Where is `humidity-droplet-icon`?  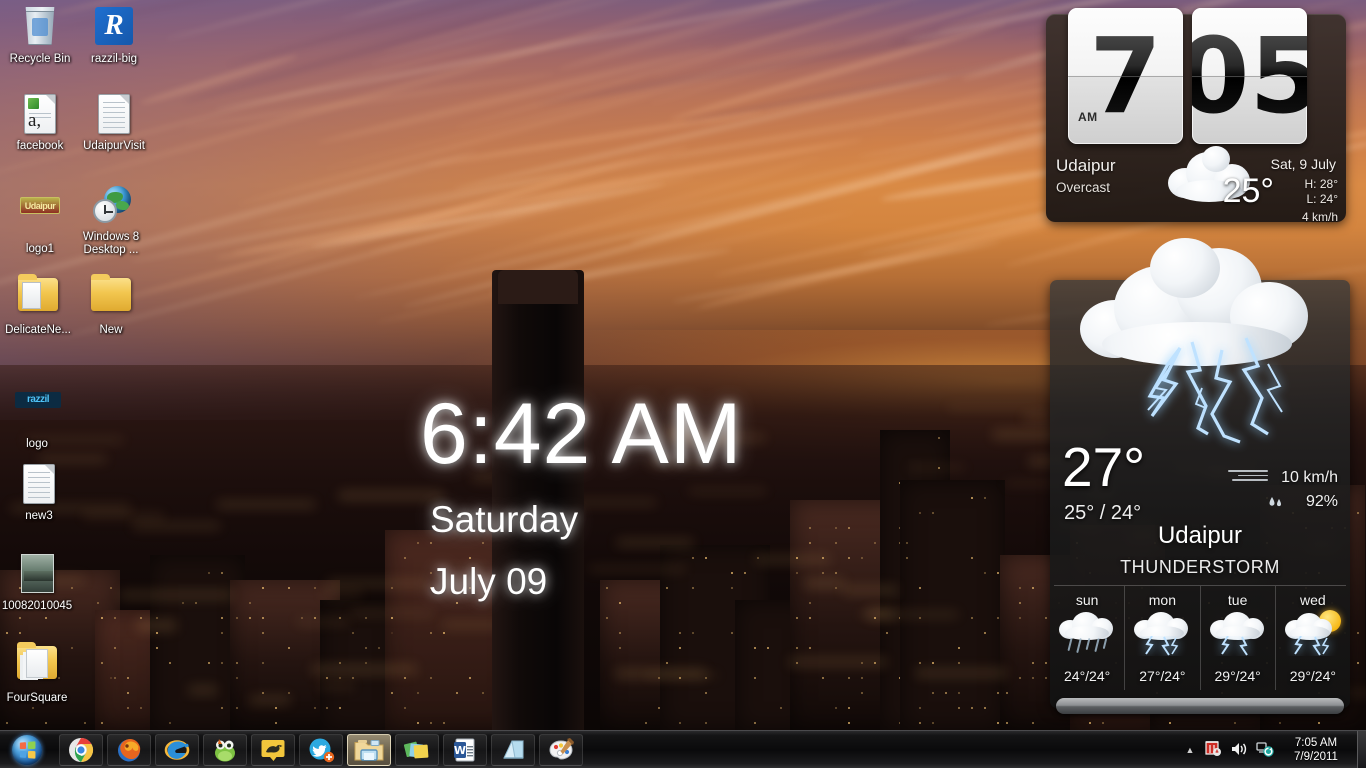
humidity-droplet-icon is located at coordinates (1275, 502).